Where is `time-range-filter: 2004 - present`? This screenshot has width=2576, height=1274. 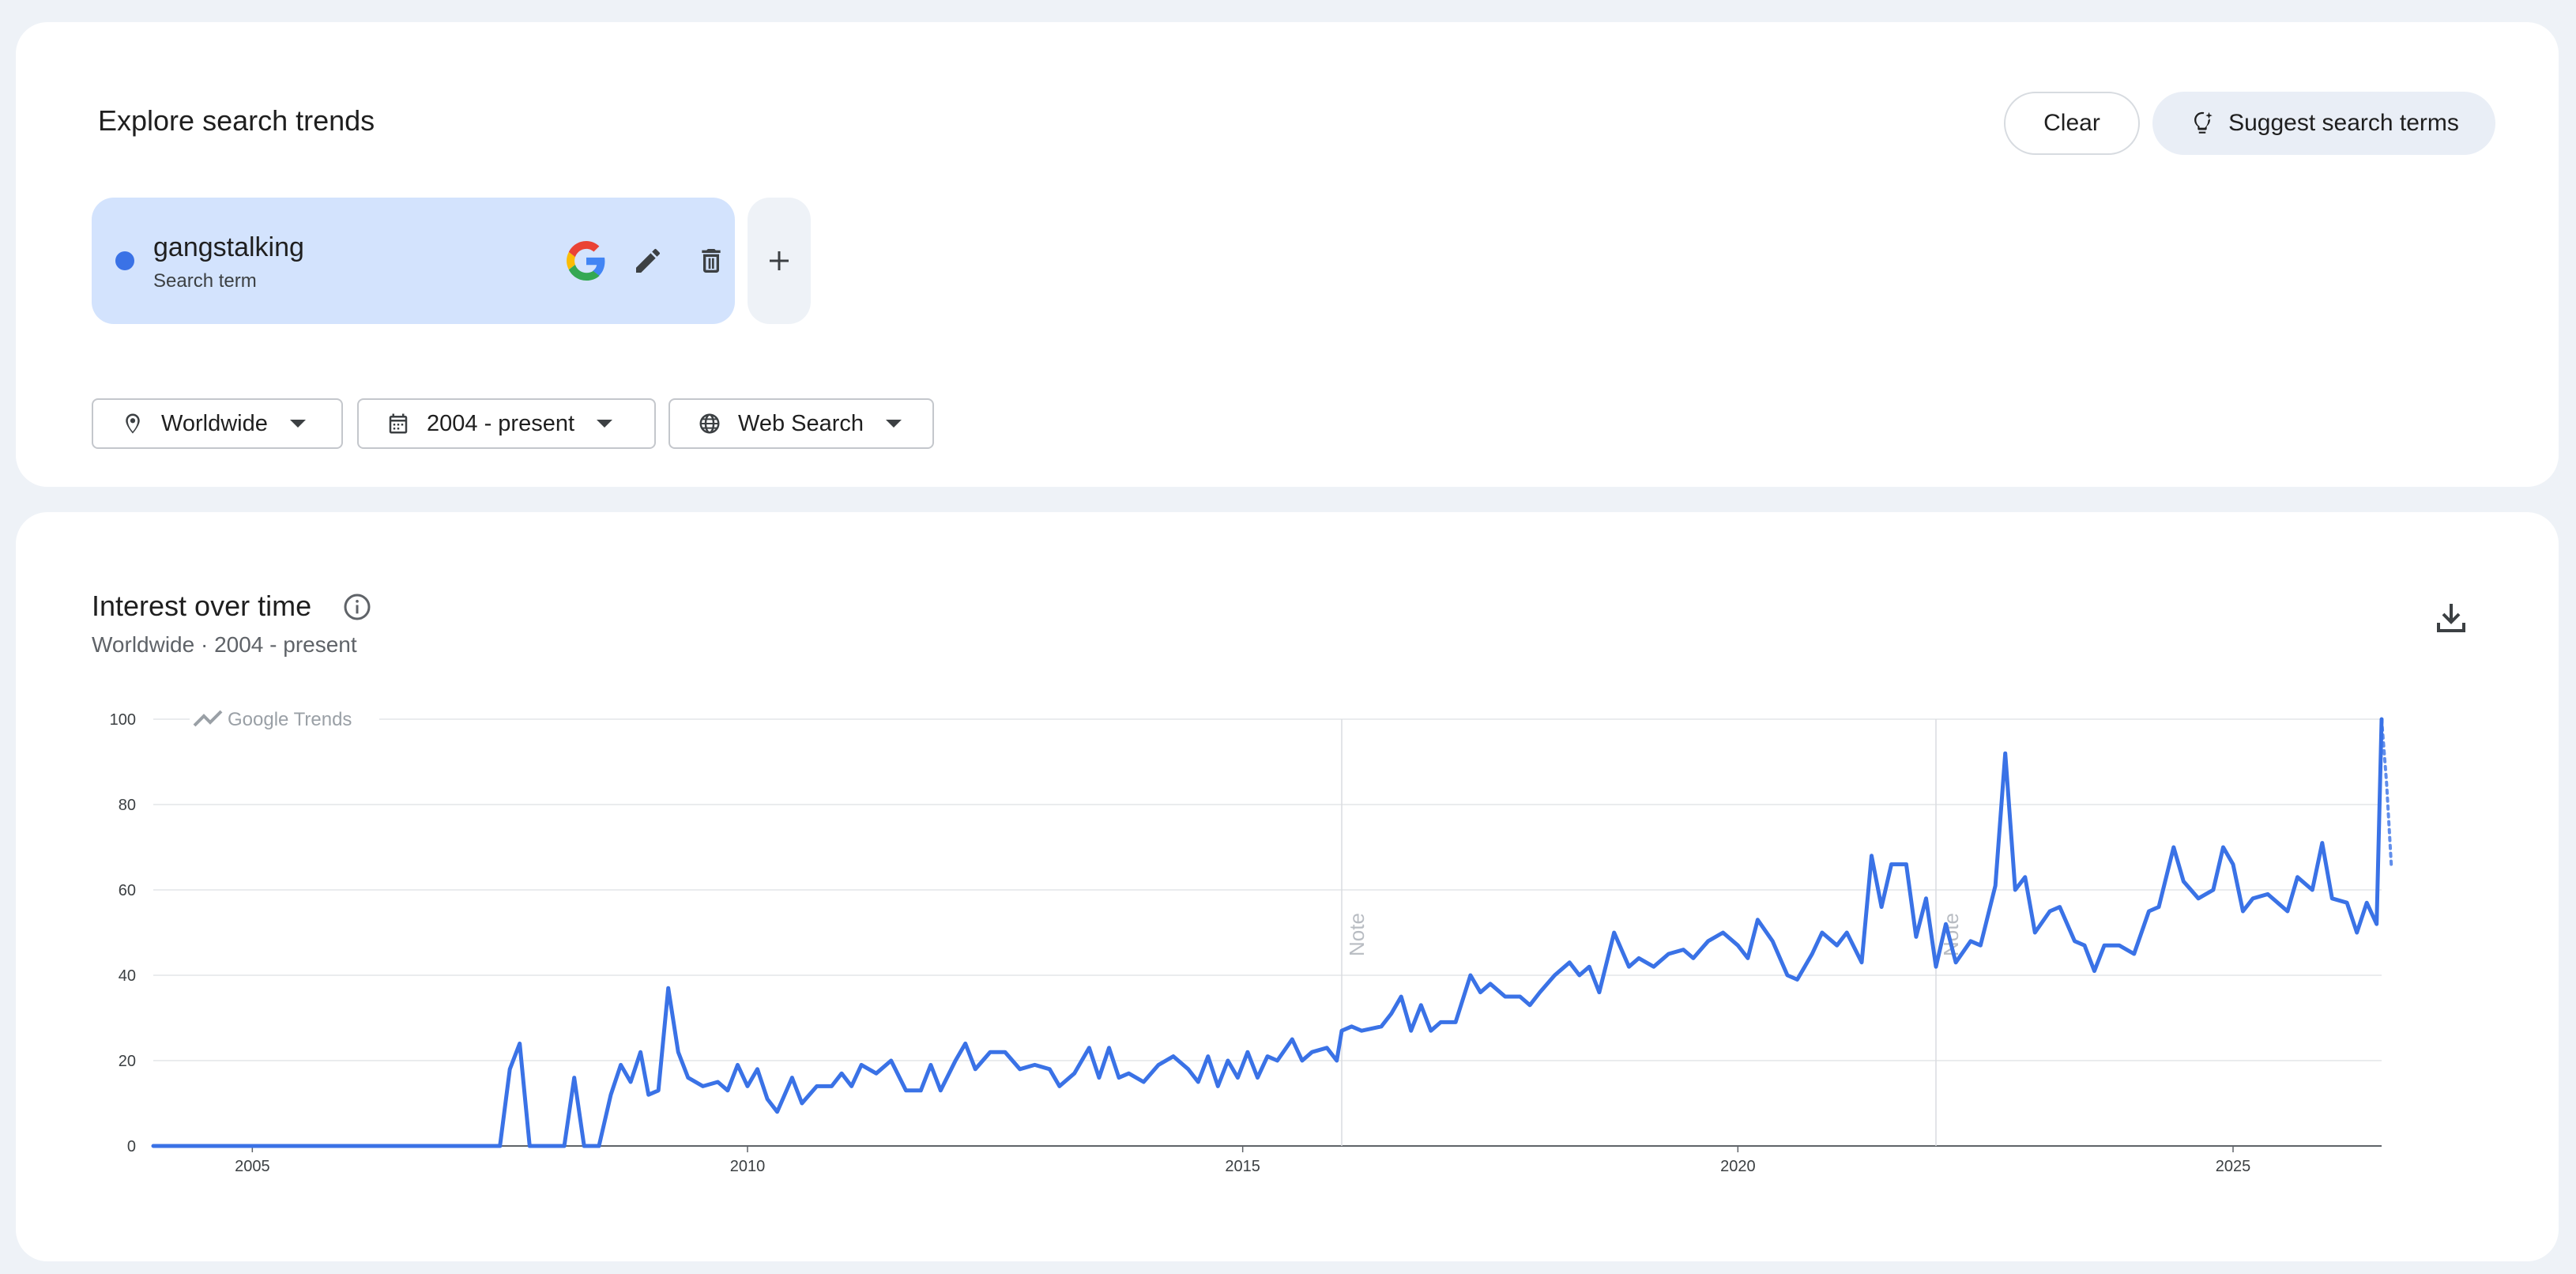
time-range-filter: 2004 - present is located at coordinates (506, 423).